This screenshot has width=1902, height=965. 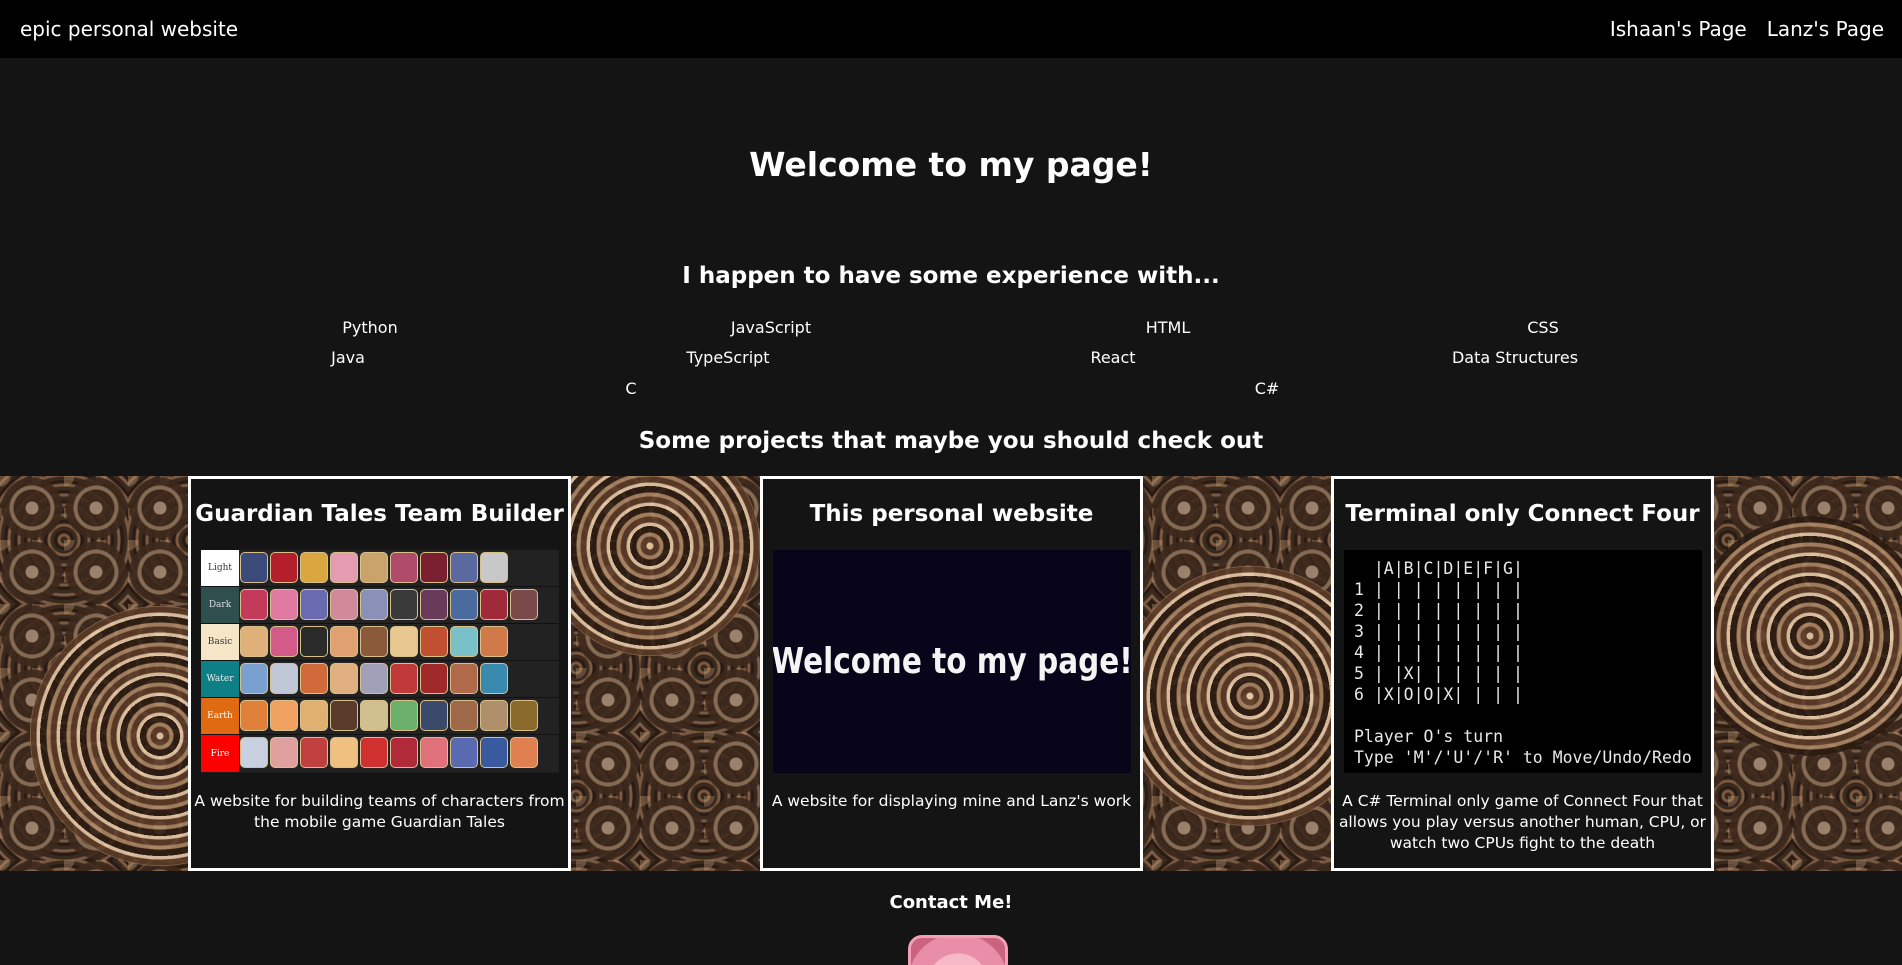 I want to click on screenshot-text: Welcome to my page!, so click(x=952, y=661).